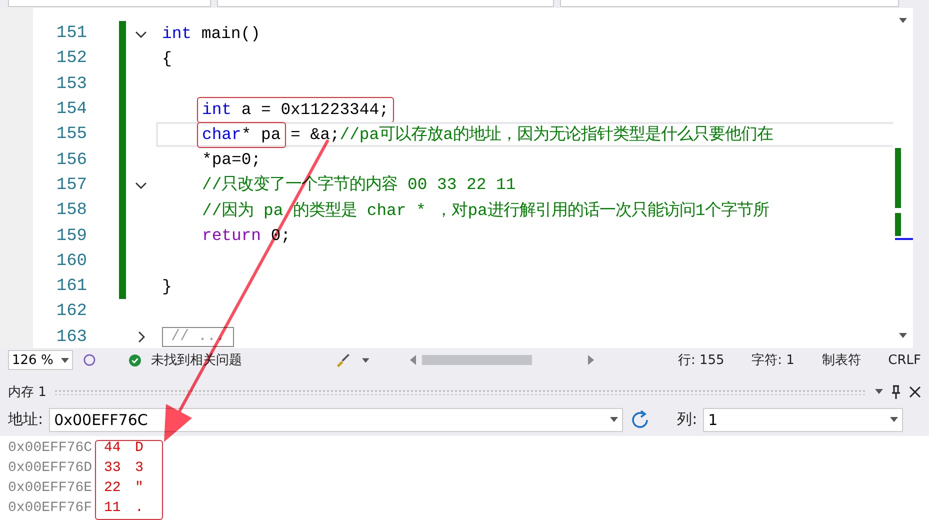  Describe the element at coordinates (773, 360) in the screenshot. I see `char-indicator: 字符: 1` at that location.